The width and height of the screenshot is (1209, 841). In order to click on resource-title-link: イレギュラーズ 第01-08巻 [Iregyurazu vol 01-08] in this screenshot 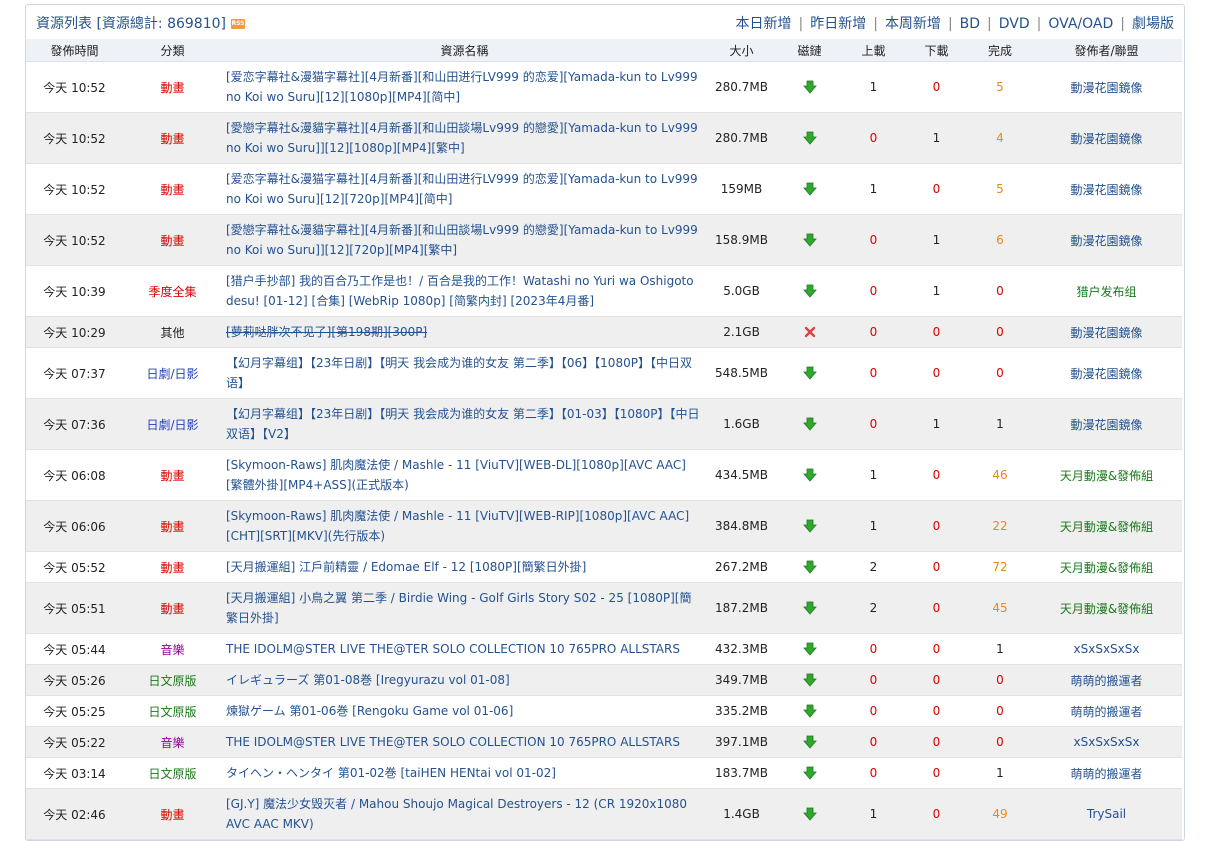, I will do `click(368, 680)`.